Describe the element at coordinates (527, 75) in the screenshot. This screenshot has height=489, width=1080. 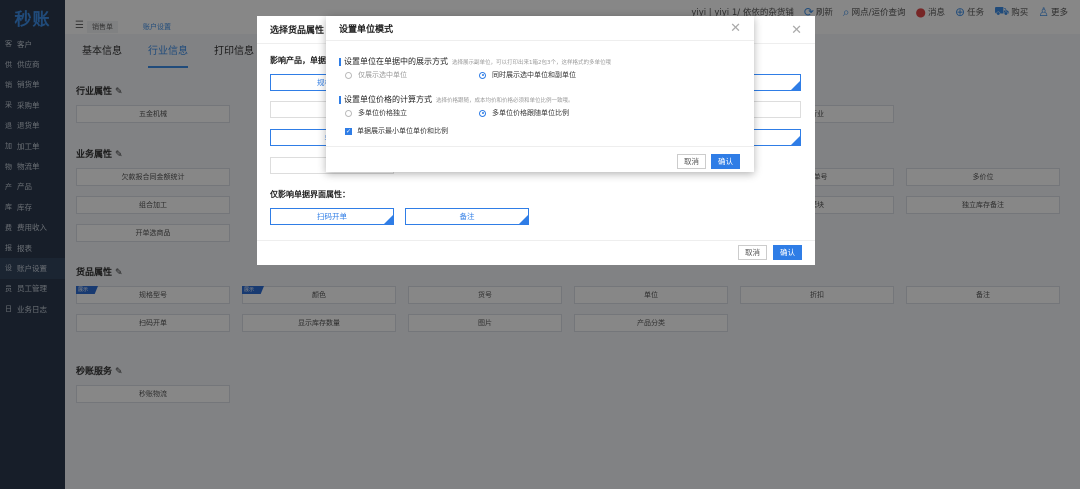
I see `radio-show-sub-unit: 同时展示选中单位和副单位` at that location.